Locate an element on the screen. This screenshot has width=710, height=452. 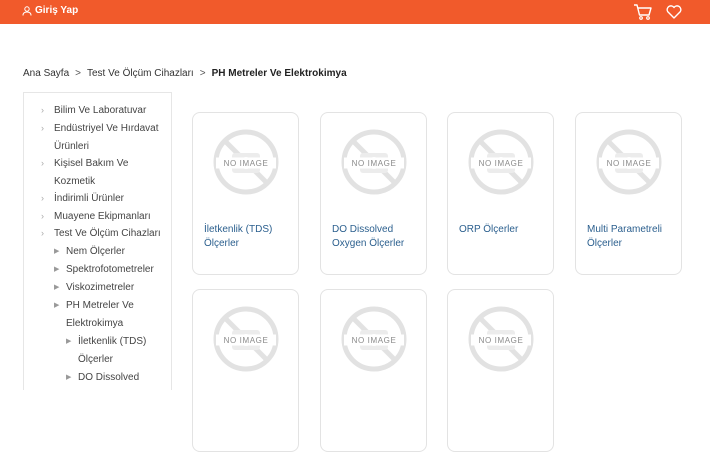
sidebar-item-industrial: › Endüstriyel Ve Hırdavat Ürünleri is located at coordinates (100, 137).